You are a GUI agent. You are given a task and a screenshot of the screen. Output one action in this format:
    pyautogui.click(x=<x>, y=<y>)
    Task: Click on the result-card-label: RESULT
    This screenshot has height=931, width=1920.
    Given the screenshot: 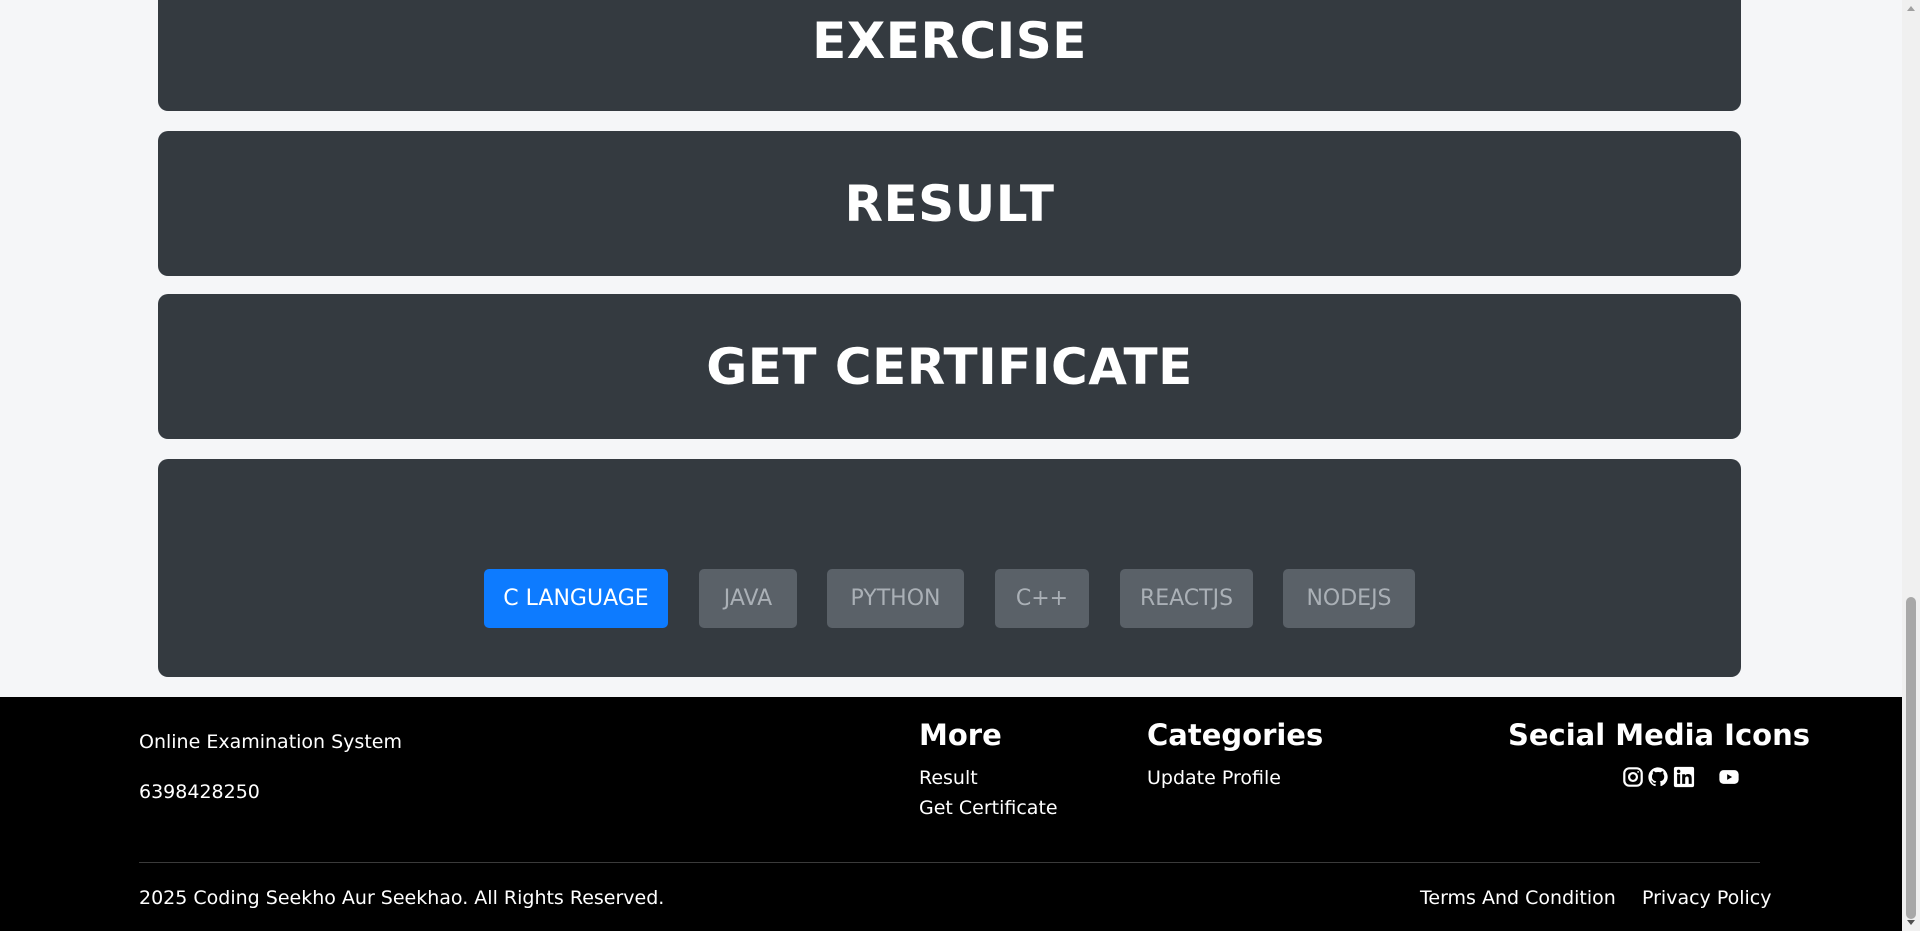 What is the action you would take?
    pyautogui.click(x=949, y=203)
    